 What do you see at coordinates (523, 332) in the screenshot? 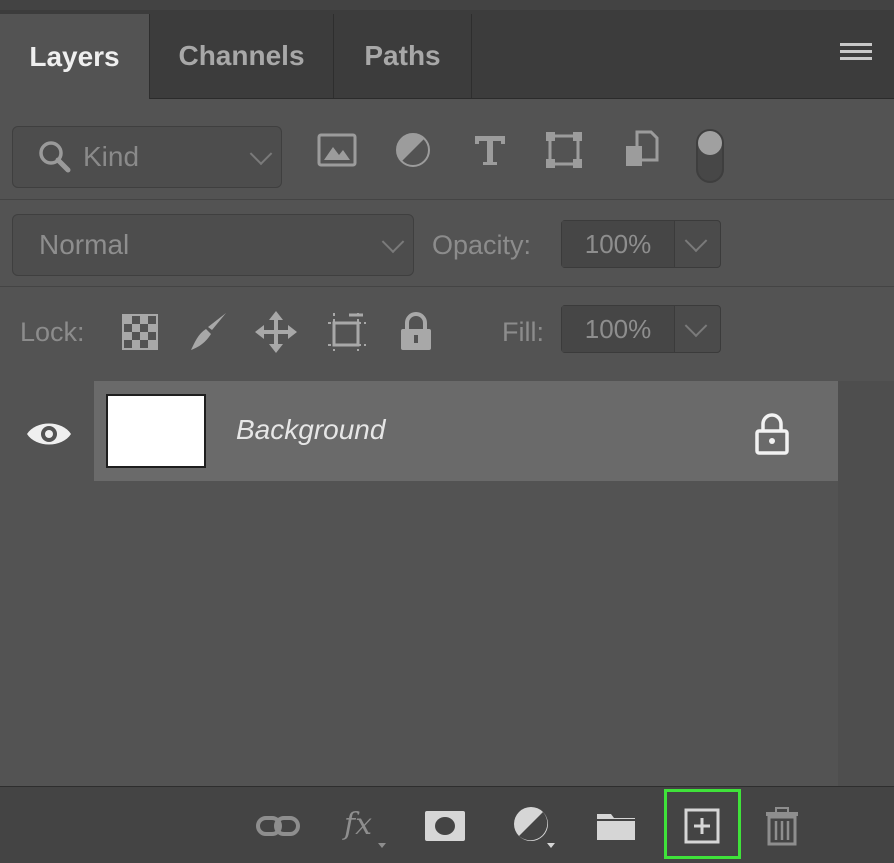
I see `fill-label: Fill:` at bounding box center [523, 332].